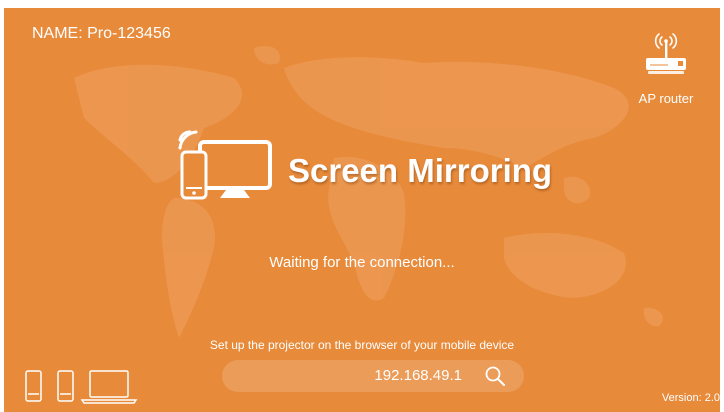  I want to click on ip-address-bar: 192.168.49.1, so click(373, 376).